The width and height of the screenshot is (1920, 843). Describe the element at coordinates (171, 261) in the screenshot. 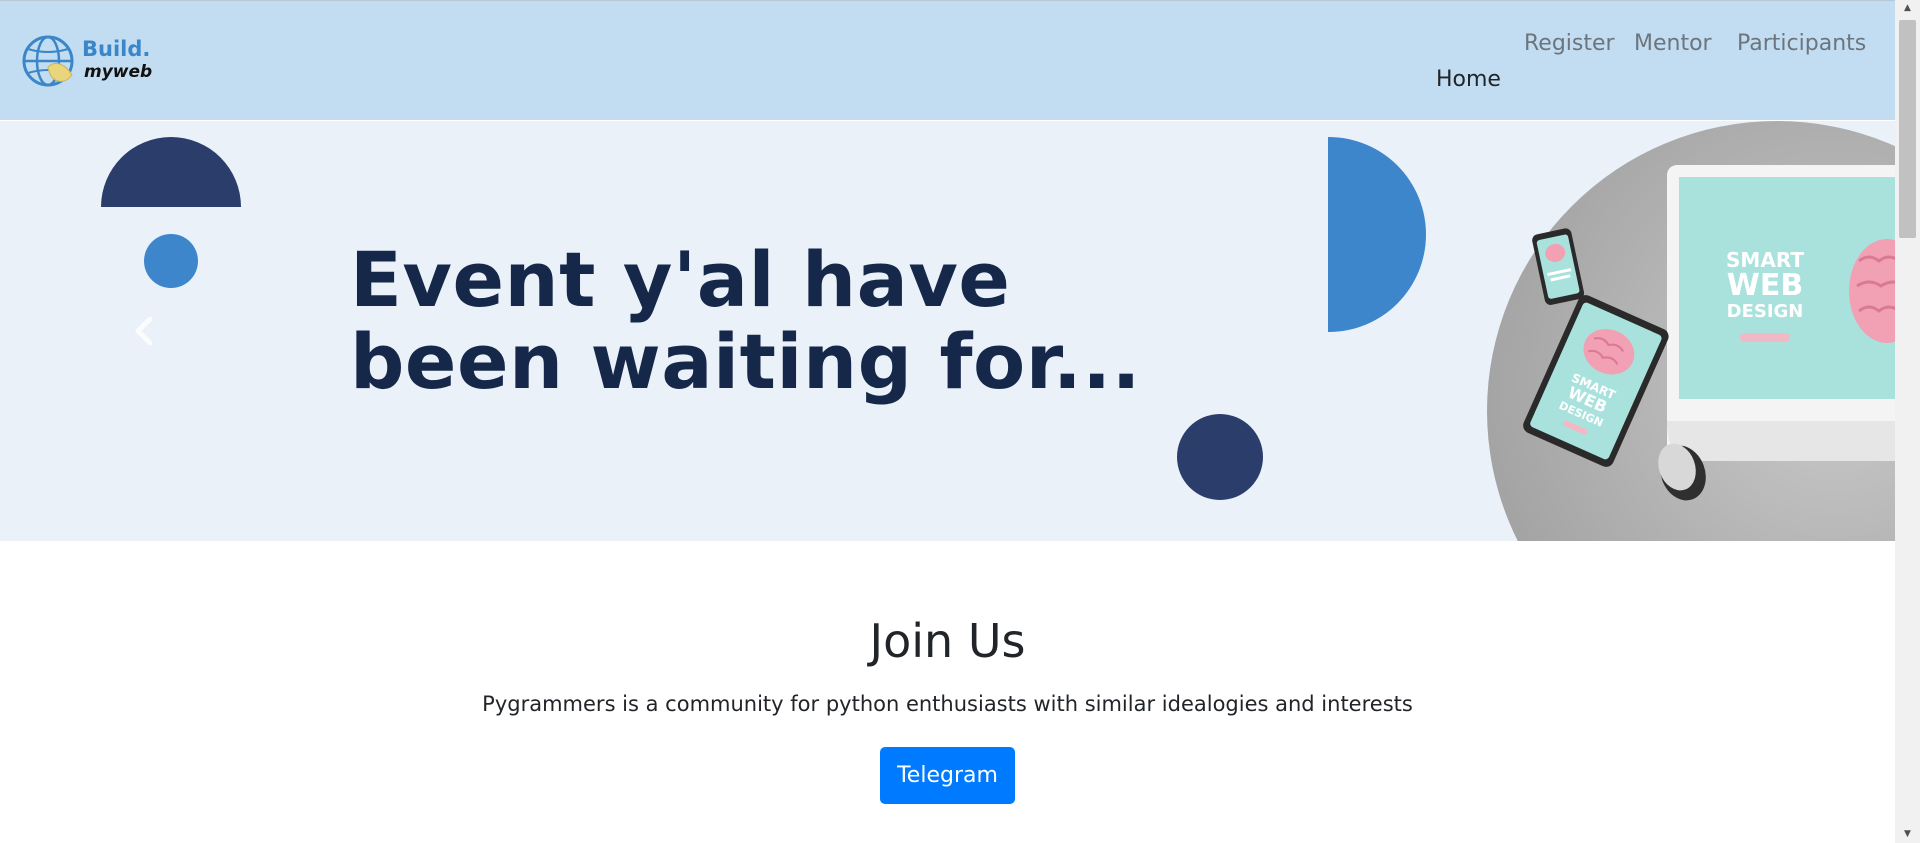

I see `decor-dot-blue` at that location.